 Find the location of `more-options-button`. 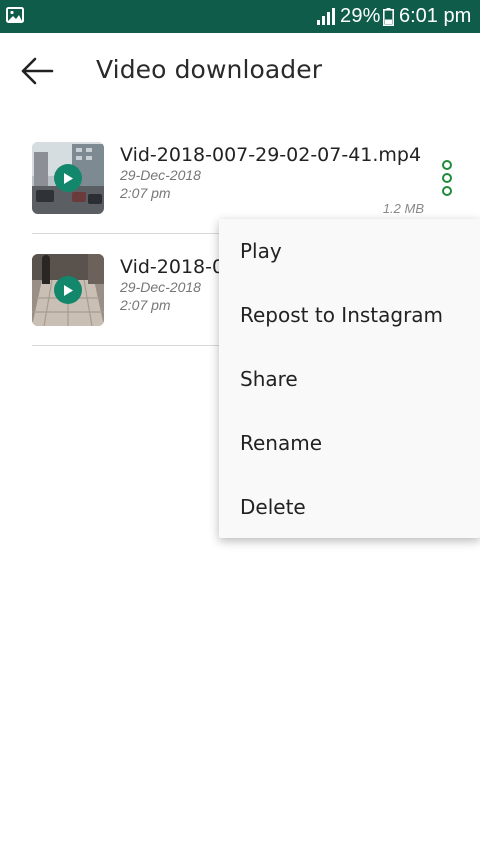

more-options-button is located at coordinates (447, 178).